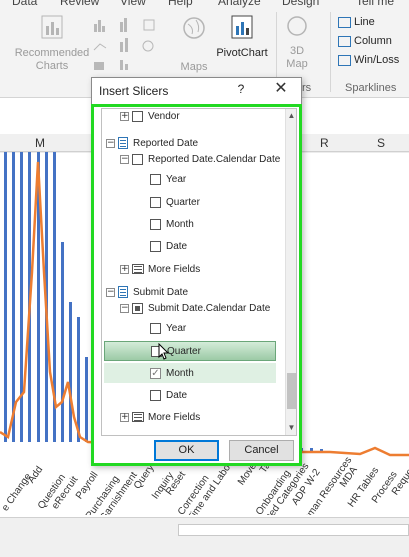  What do you see at coordinates (291, 391) in the screenshot?
I see `vertical-scroll-thumb` at bounding box center [291, 391].